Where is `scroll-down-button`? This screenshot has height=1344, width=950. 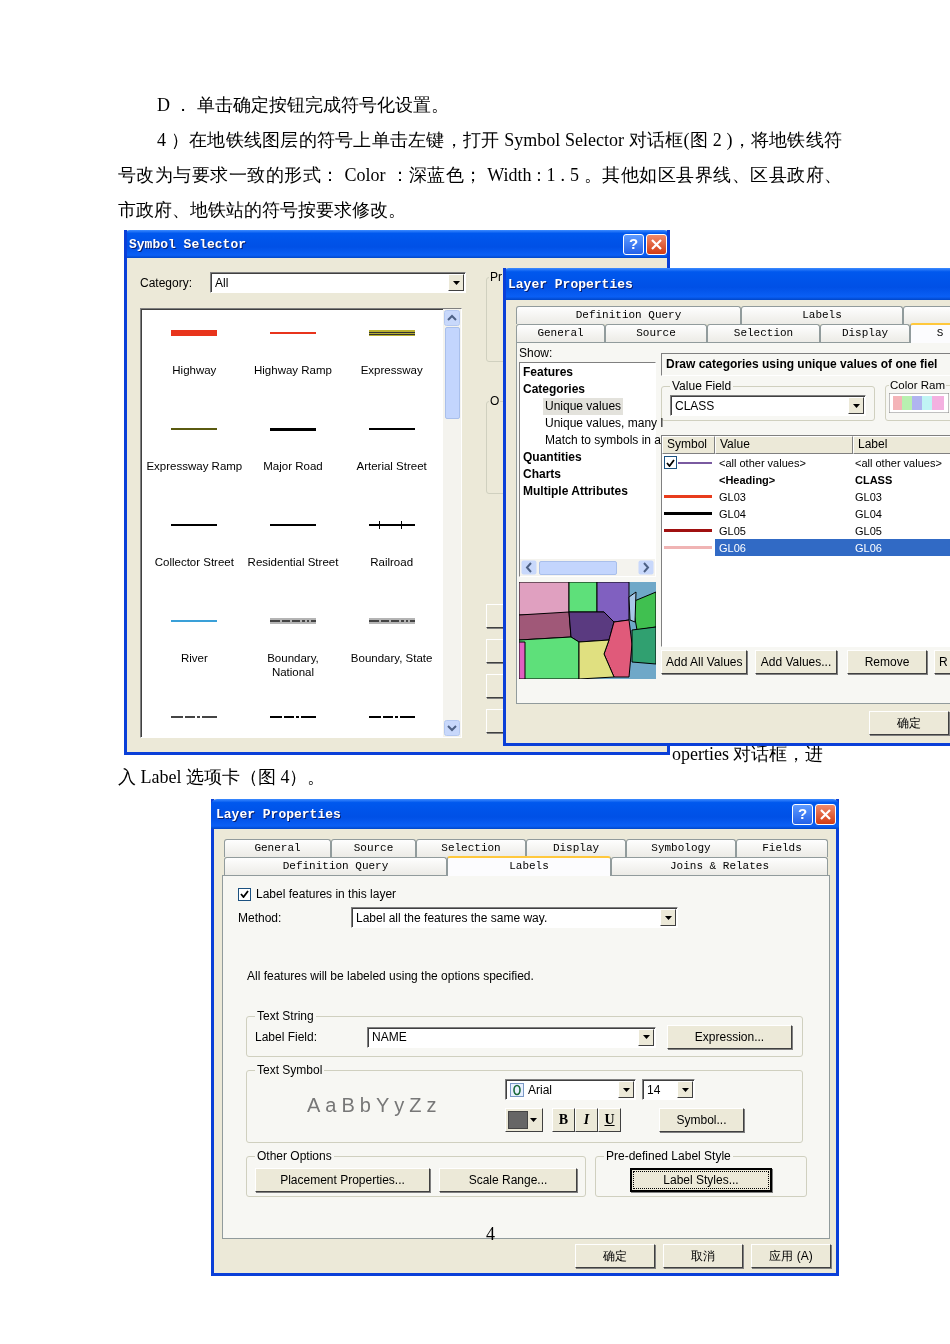 scroll-down-button is located at coordinates (452, 728).